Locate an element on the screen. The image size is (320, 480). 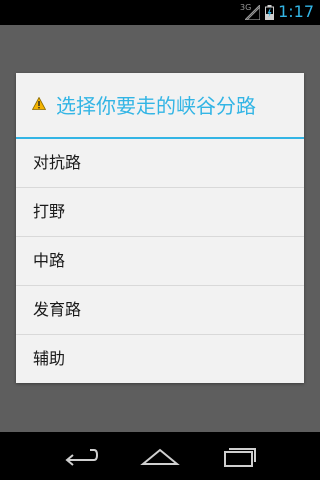
back-icon is located at coordinates (80, 456).